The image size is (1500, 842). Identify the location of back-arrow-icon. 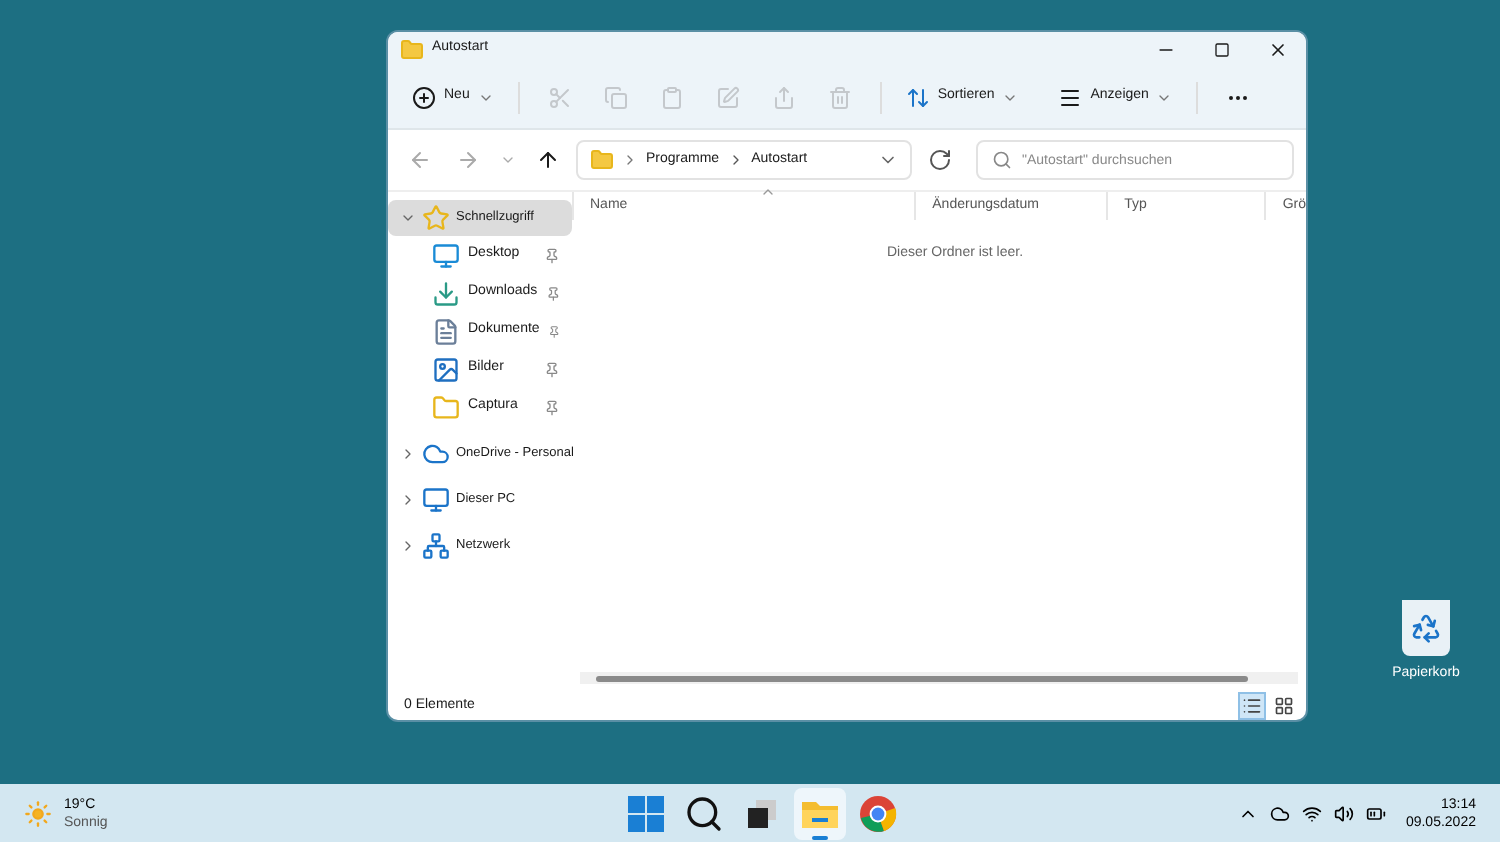
(420, 160).